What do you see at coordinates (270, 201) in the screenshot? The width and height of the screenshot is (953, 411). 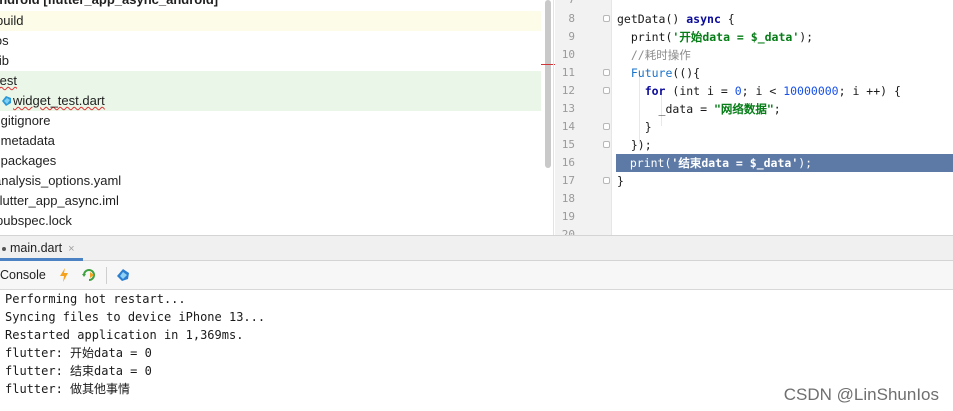 I see `tree-item-iml: flutter_app_async.iml` at bounding box center [270, 201].